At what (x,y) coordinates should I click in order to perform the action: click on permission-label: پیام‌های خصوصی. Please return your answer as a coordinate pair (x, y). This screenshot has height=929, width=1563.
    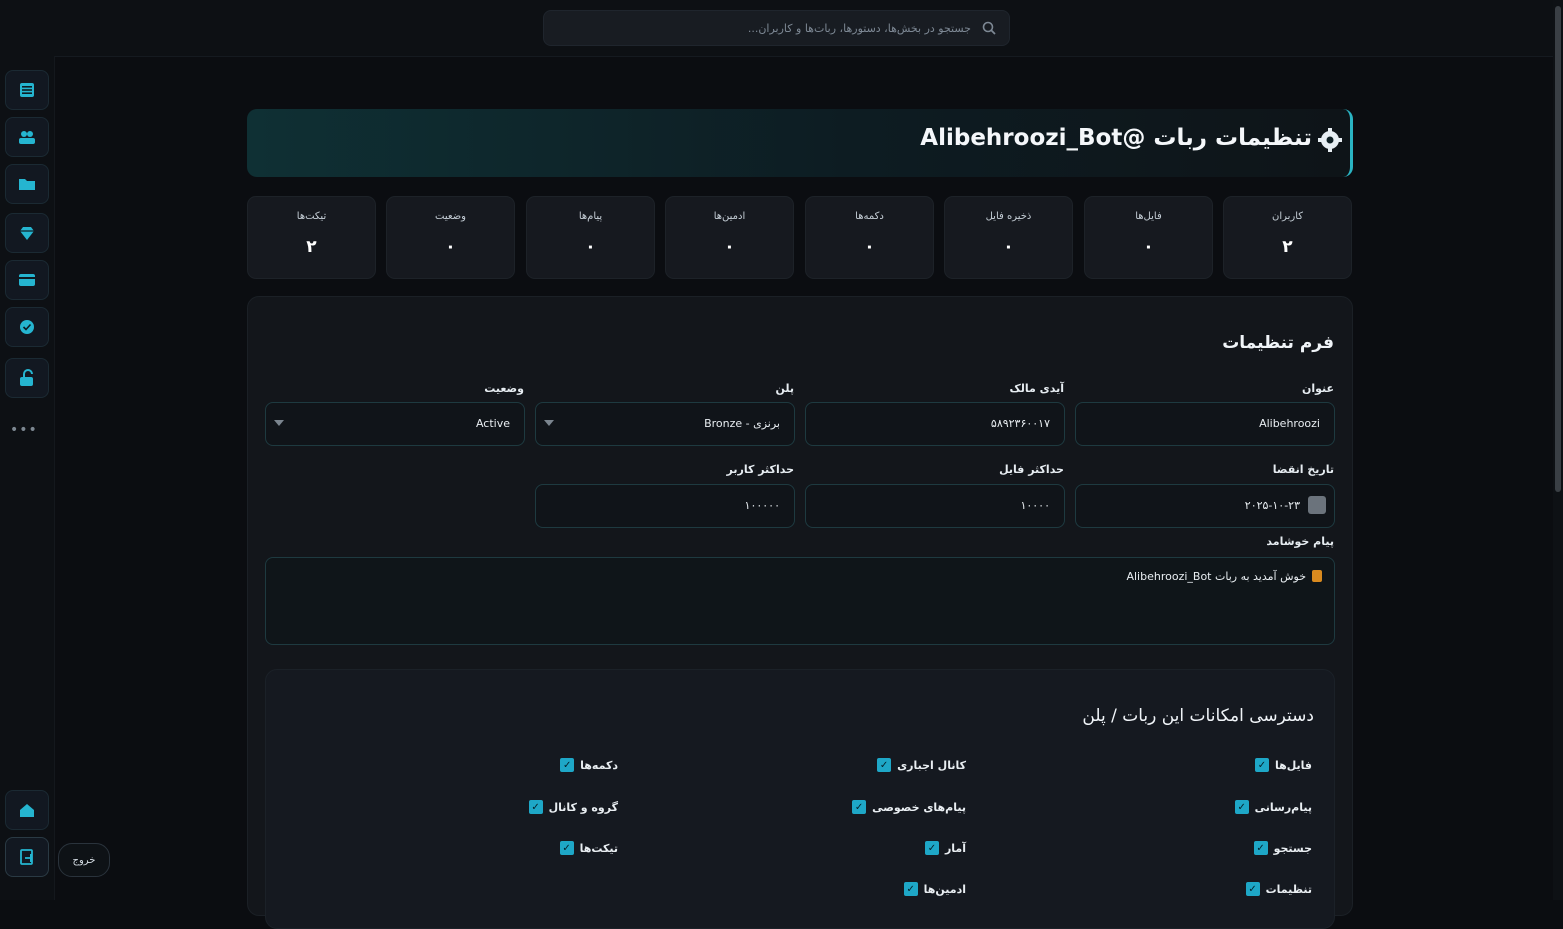
    Looking at the image, I should click on (919, 807).